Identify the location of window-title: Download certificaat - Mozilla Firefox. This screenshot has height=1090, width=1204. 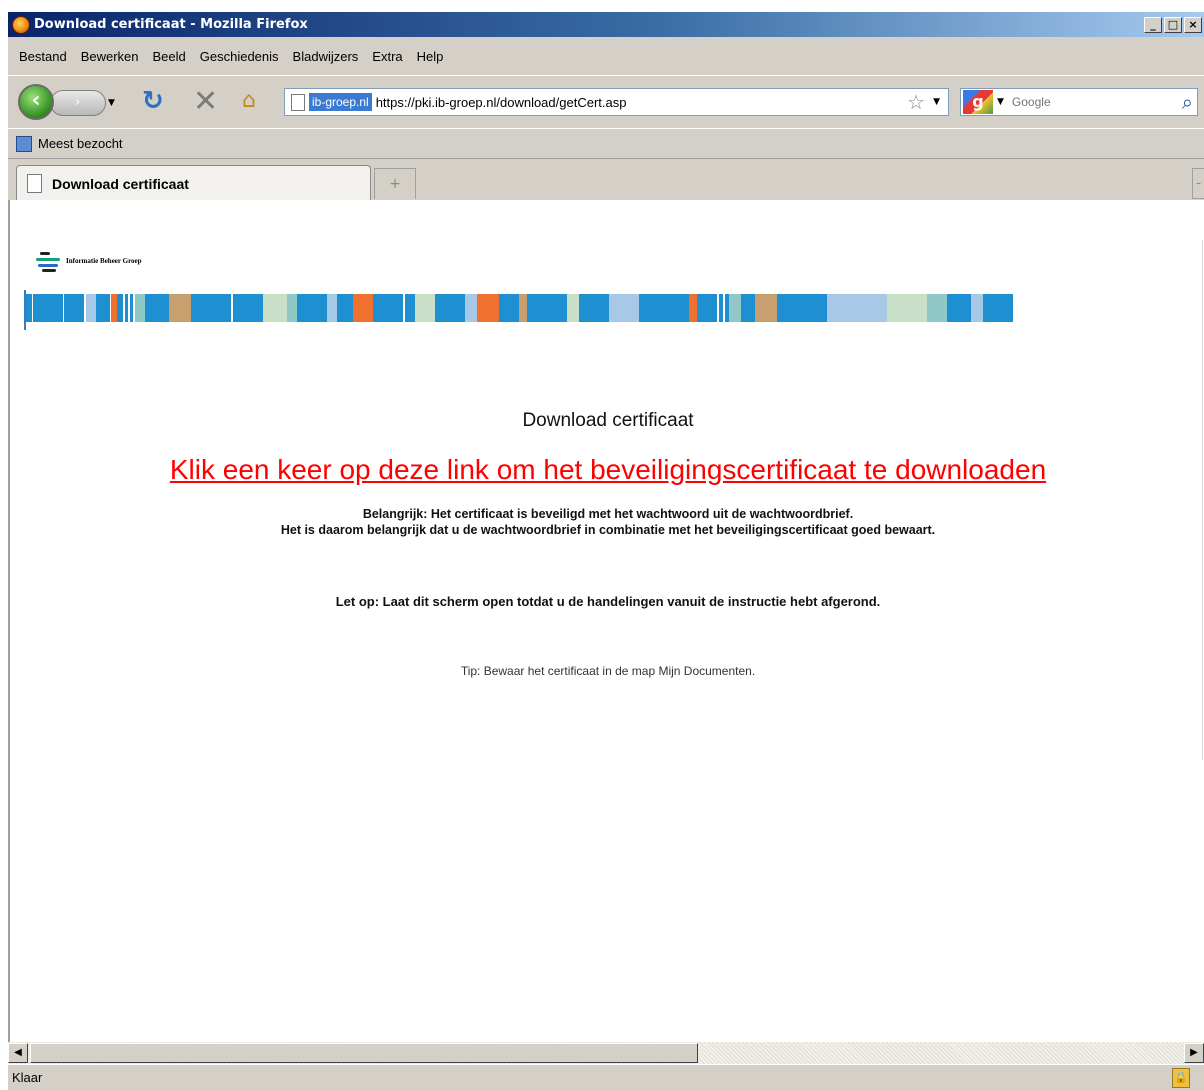
(171, 24).